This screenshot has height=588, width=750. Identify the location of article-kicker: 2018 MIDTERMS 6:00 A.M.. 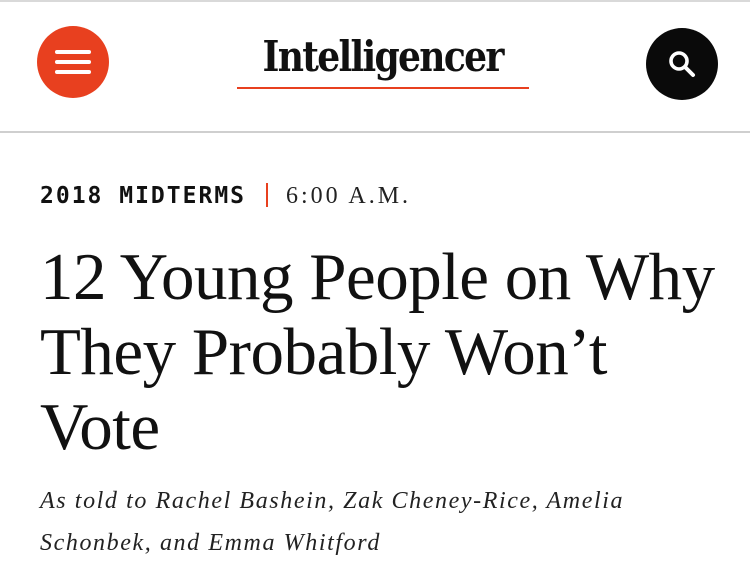
(225, 196).